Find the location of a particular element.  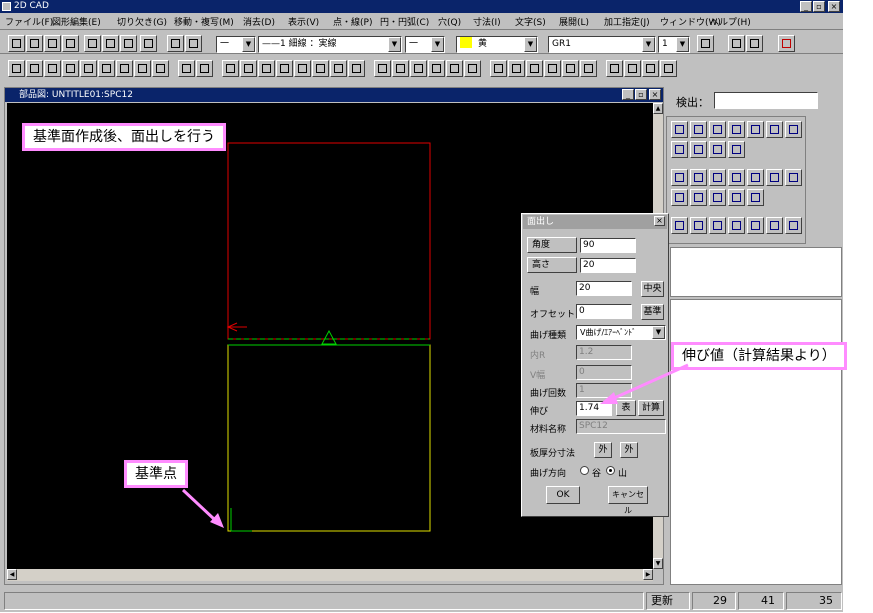

stretch-arrow-line is located at coordinates (650, 382).